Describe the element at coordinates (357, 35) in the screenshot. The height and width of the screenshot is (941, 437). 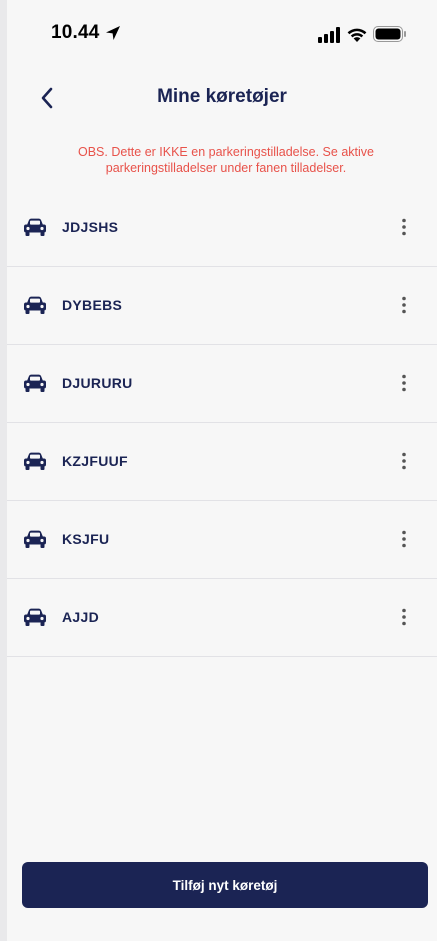
I see `wifi-icon` at that location.